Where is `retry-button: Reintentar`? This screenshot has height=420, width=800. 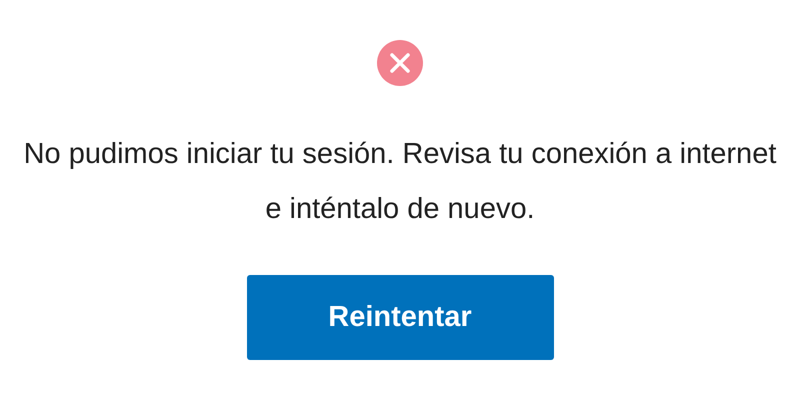
retry-button: Reintentar is located at coordinates (400, 317).